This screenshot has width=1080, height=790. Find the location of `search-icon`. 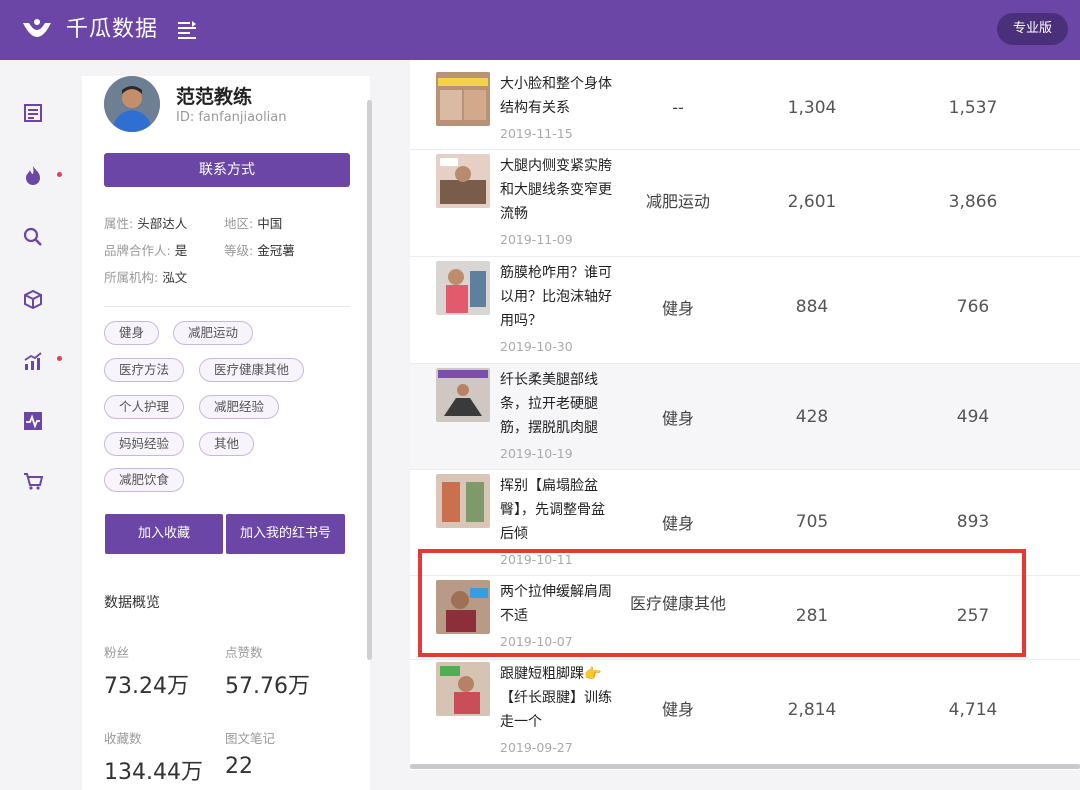

search-icon is located at coordinates (33, 237).